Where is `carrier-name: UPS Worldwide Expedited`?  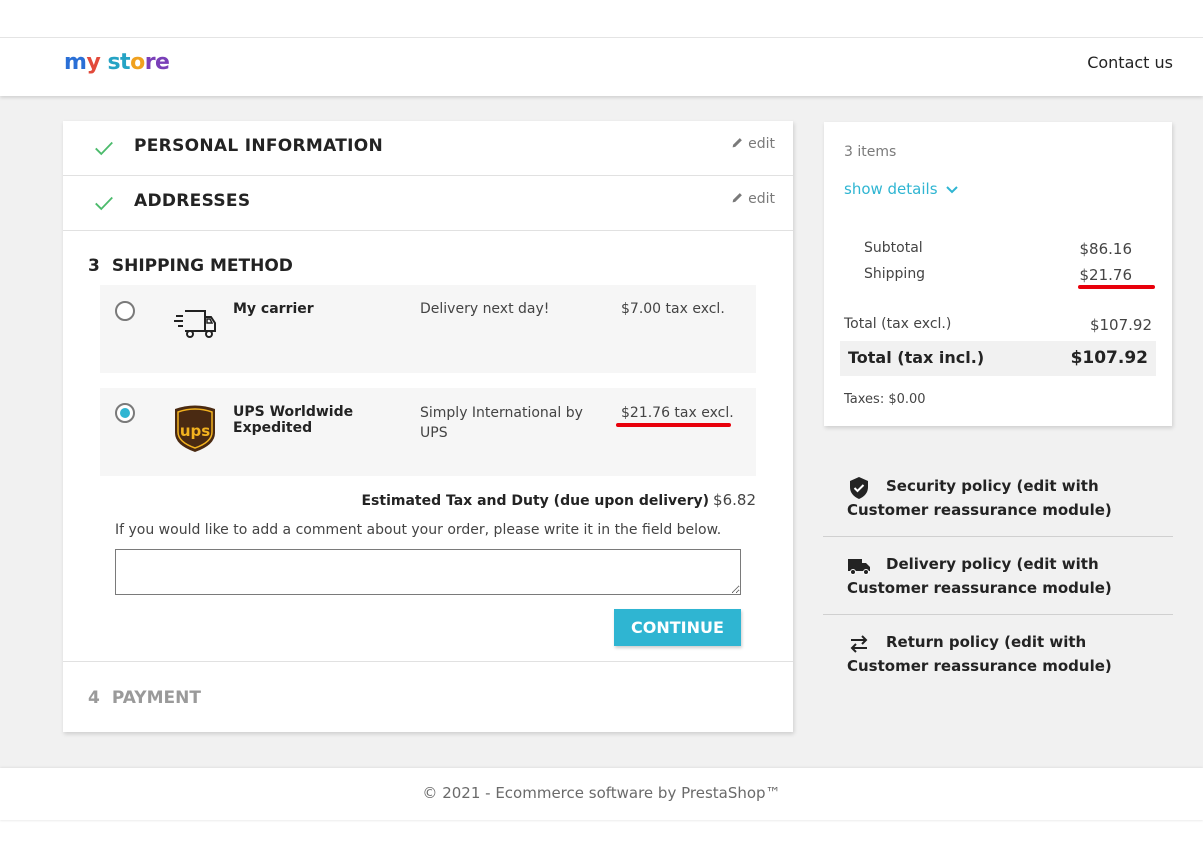
carrier-name: UPS Worldwide Expedited is located at coordinates (293, 420).